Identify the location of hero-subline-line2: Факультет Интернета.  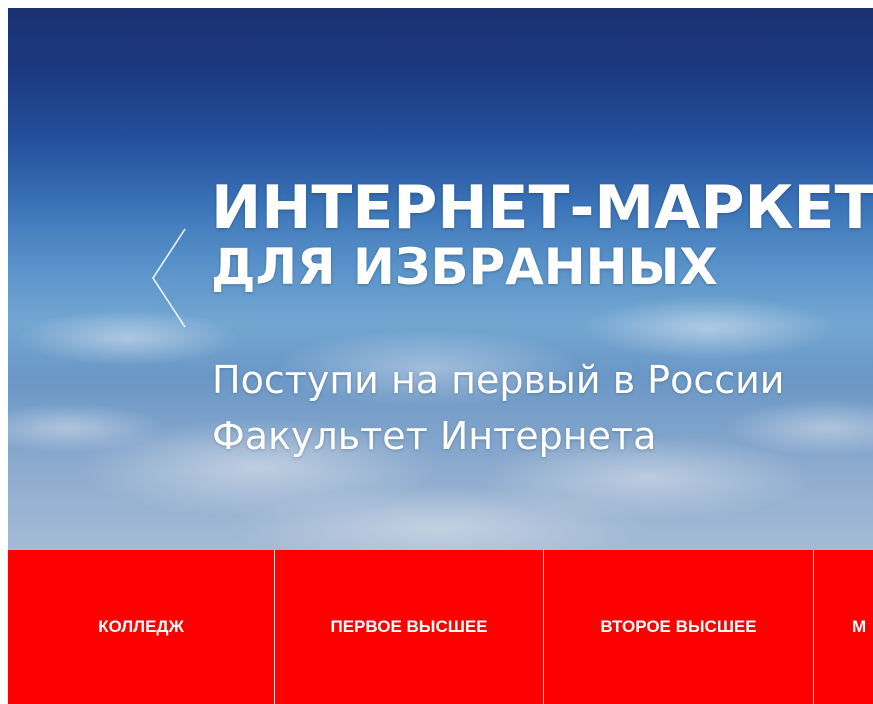
(434, 436).